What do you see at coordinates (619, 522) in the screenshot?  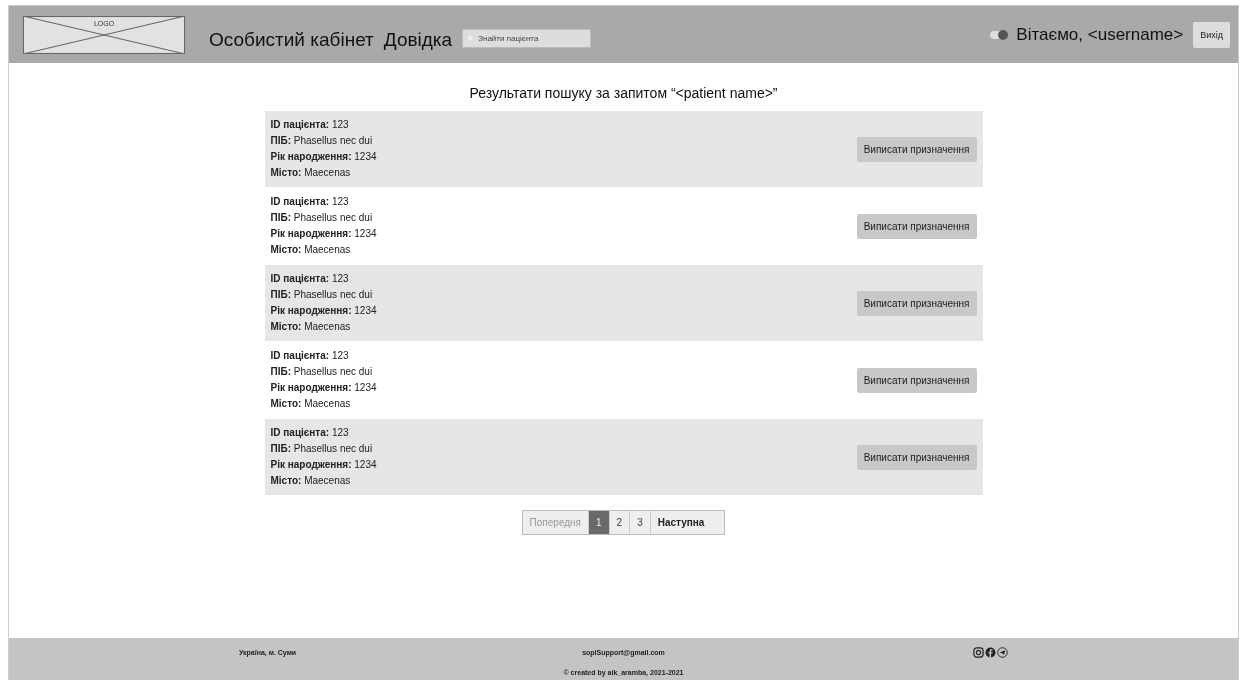 I see `page-button: 2` at bounding box center [619, 522].